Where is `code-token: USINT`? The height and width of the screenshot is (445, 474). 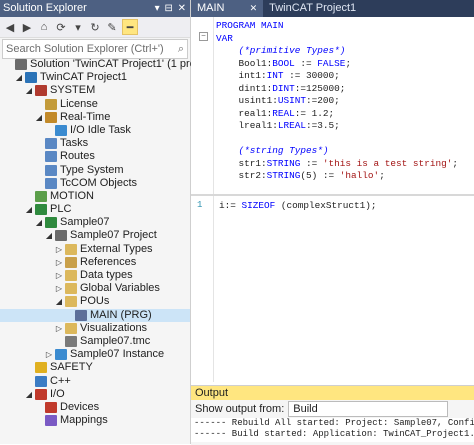 code-token: USINT is located at coordinates (292, 100).